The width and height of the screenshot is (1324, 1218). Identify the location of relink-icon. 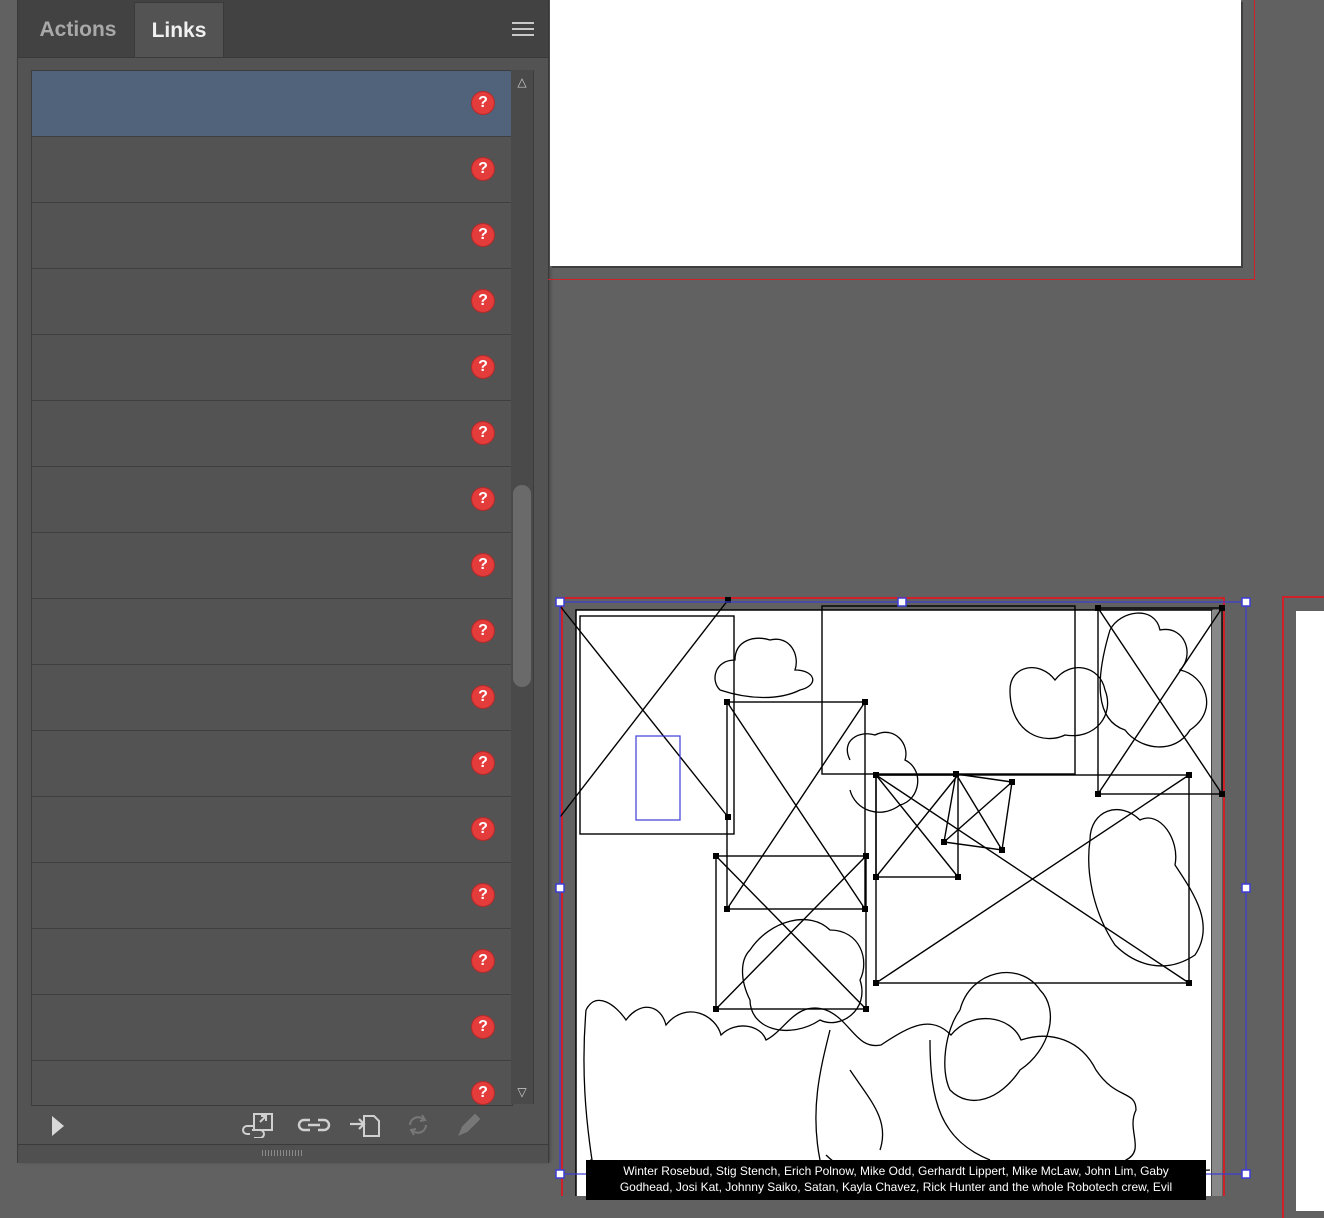
(314, 1125).